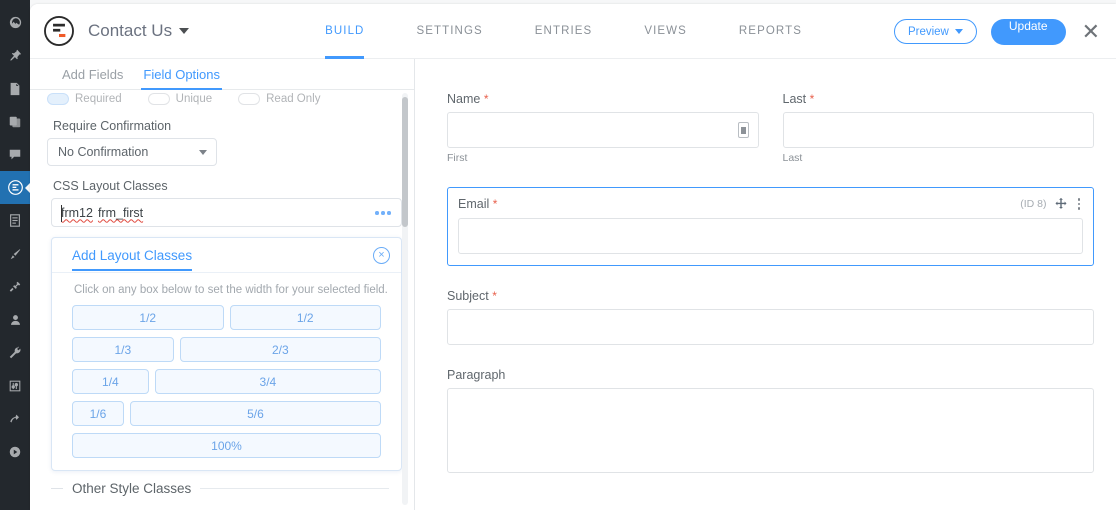 The width and height of the screenshot is (1116, 510). I want to click on preview-button: Preview, so click(935, 31).